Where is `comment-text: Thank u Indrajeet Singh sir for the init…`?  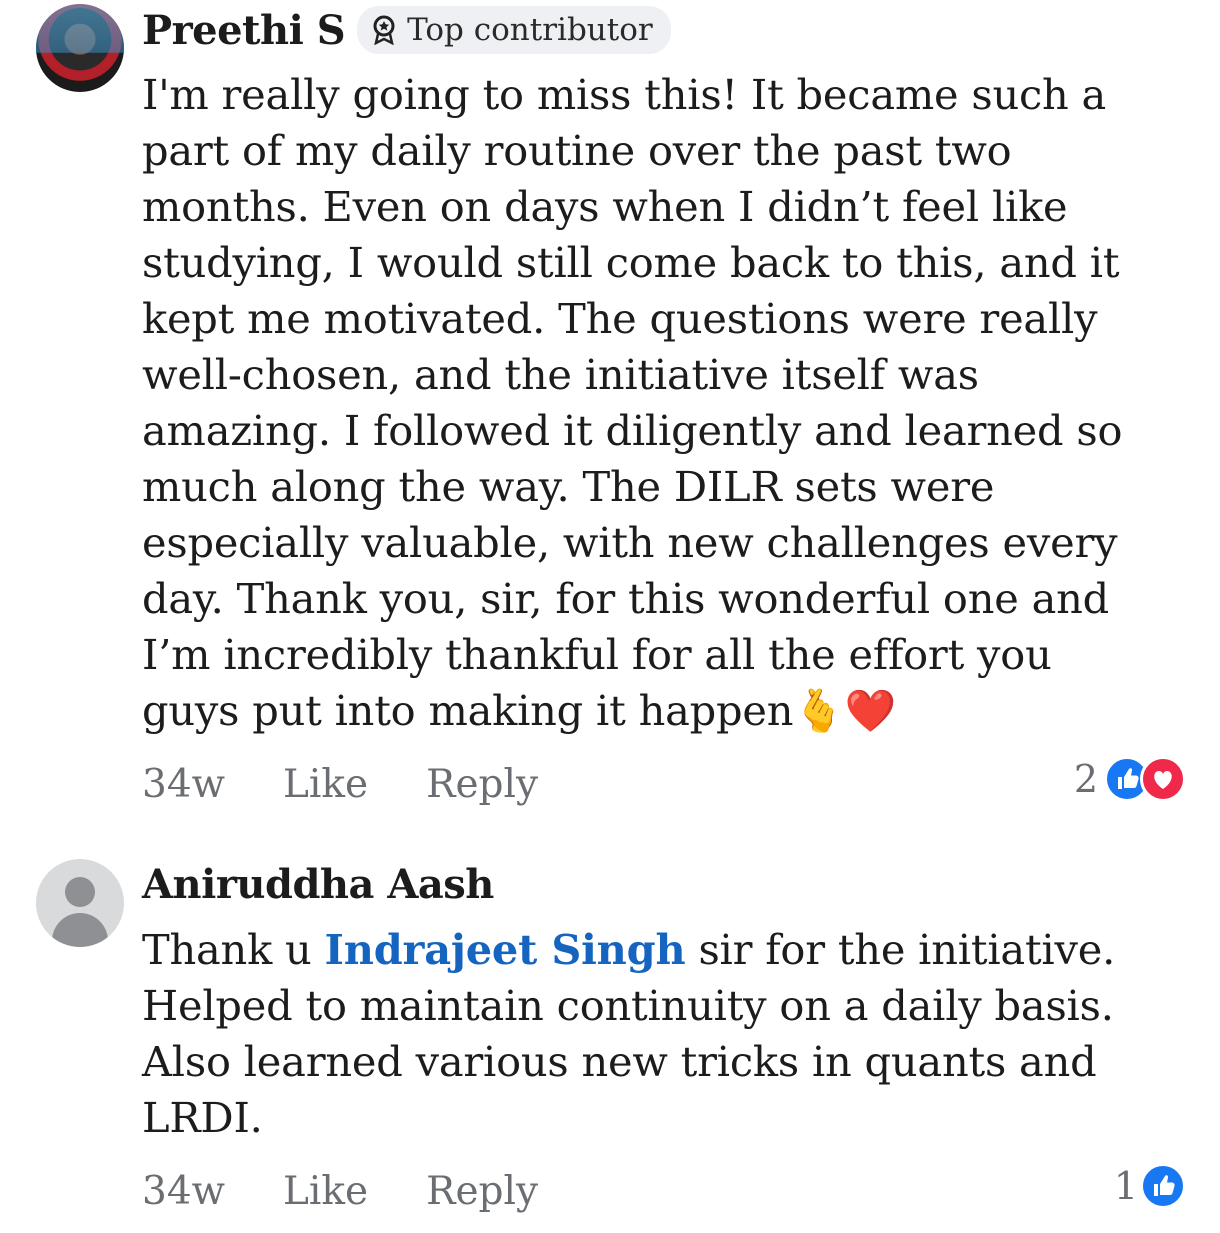
comment-text: Thank u Indrajeet Singh sir for the init… is located at coordinates (642, 1034).